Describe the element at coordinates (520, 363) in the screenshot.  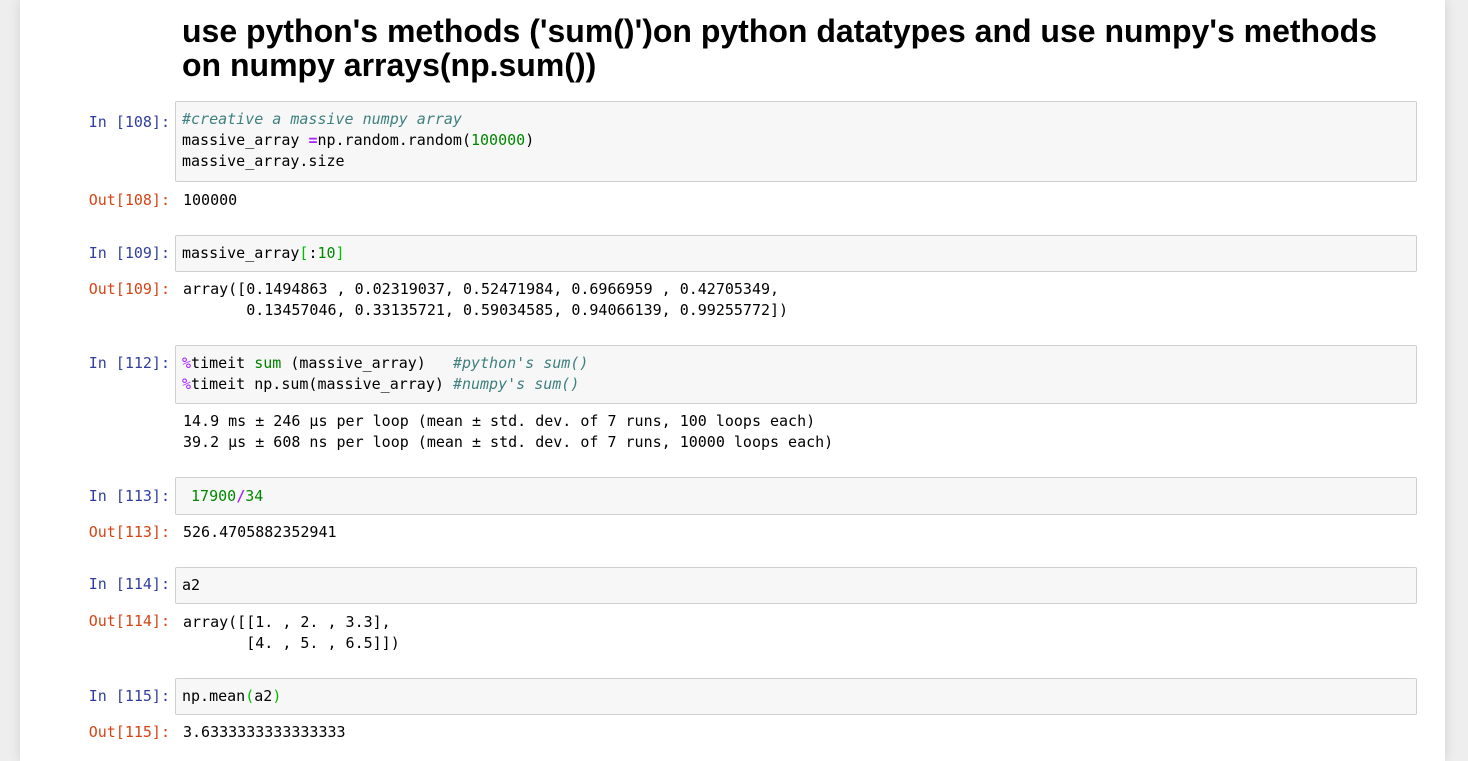
I see `code-comment: #python's sum()` at that location.